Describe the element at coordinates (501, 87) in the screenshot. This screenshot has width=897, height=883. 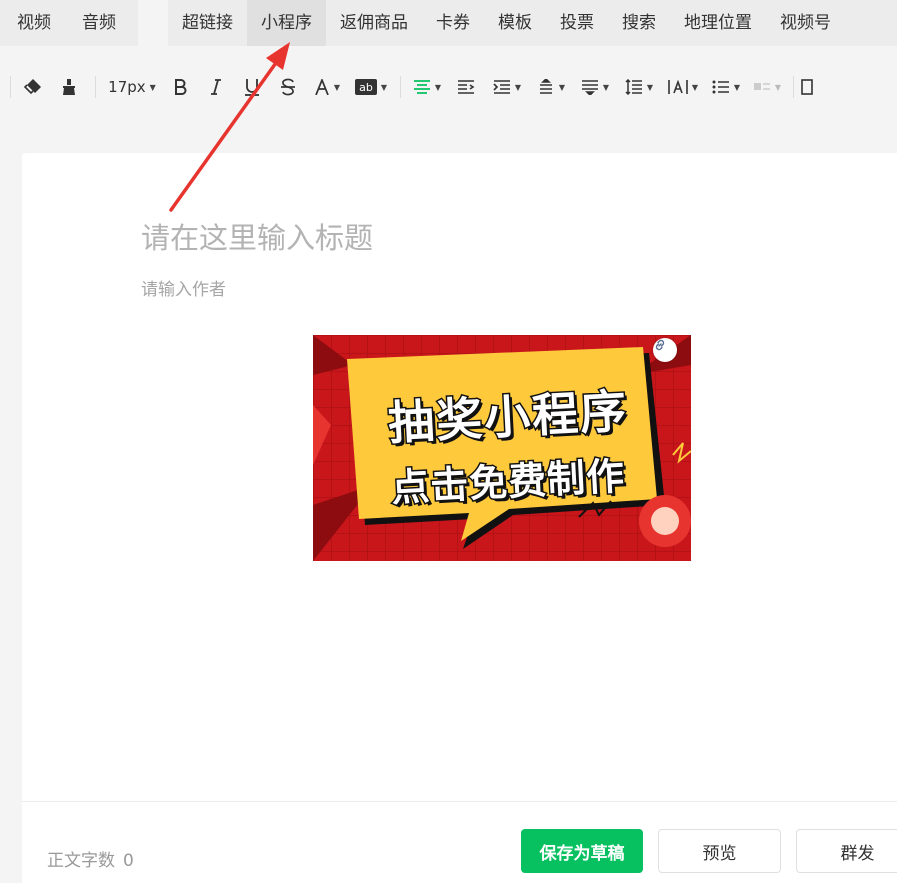
I see `indent-icon` at that location.